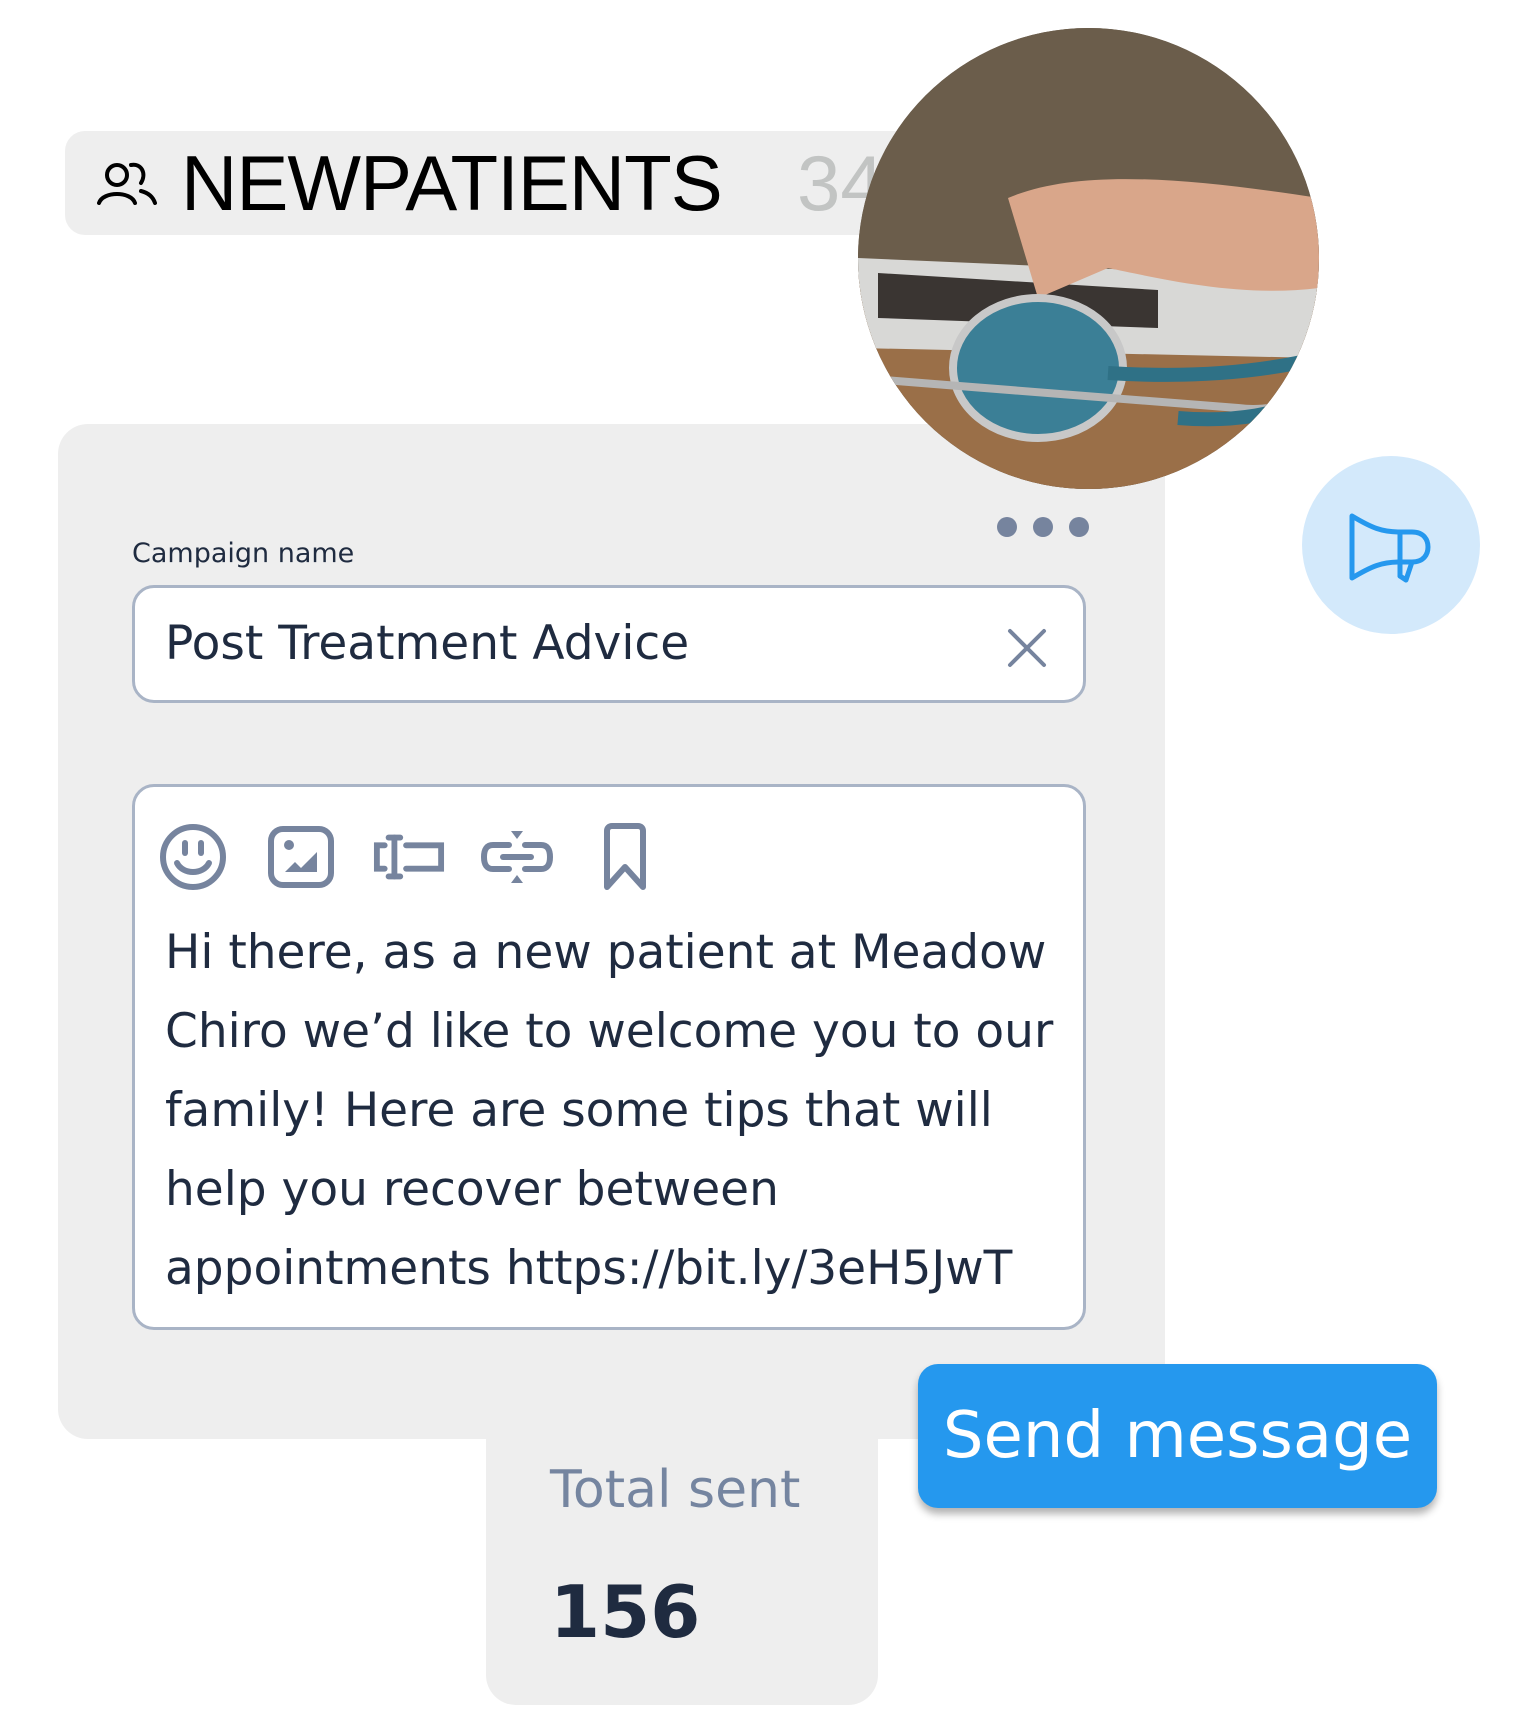 The height and width of the screenshot is (1734, 1536). I want to click on link-shorten-button, so click(517, 857).